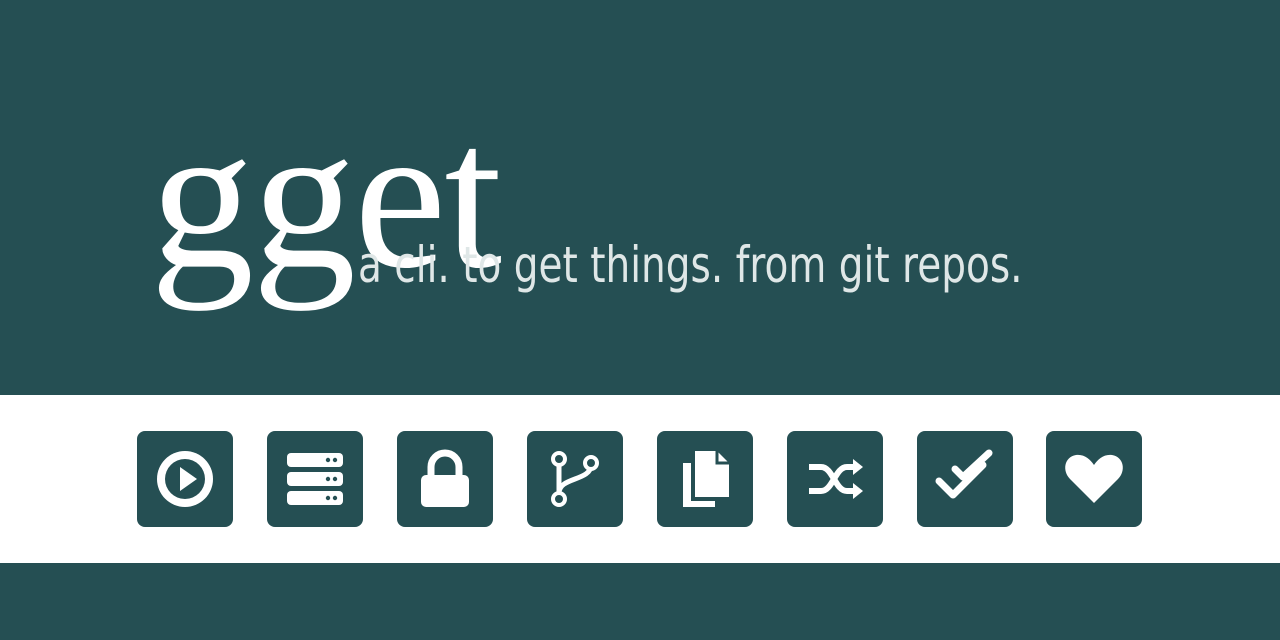 The image size is (1280, 640). I want to click on double-check-icon, so click(964, 474).